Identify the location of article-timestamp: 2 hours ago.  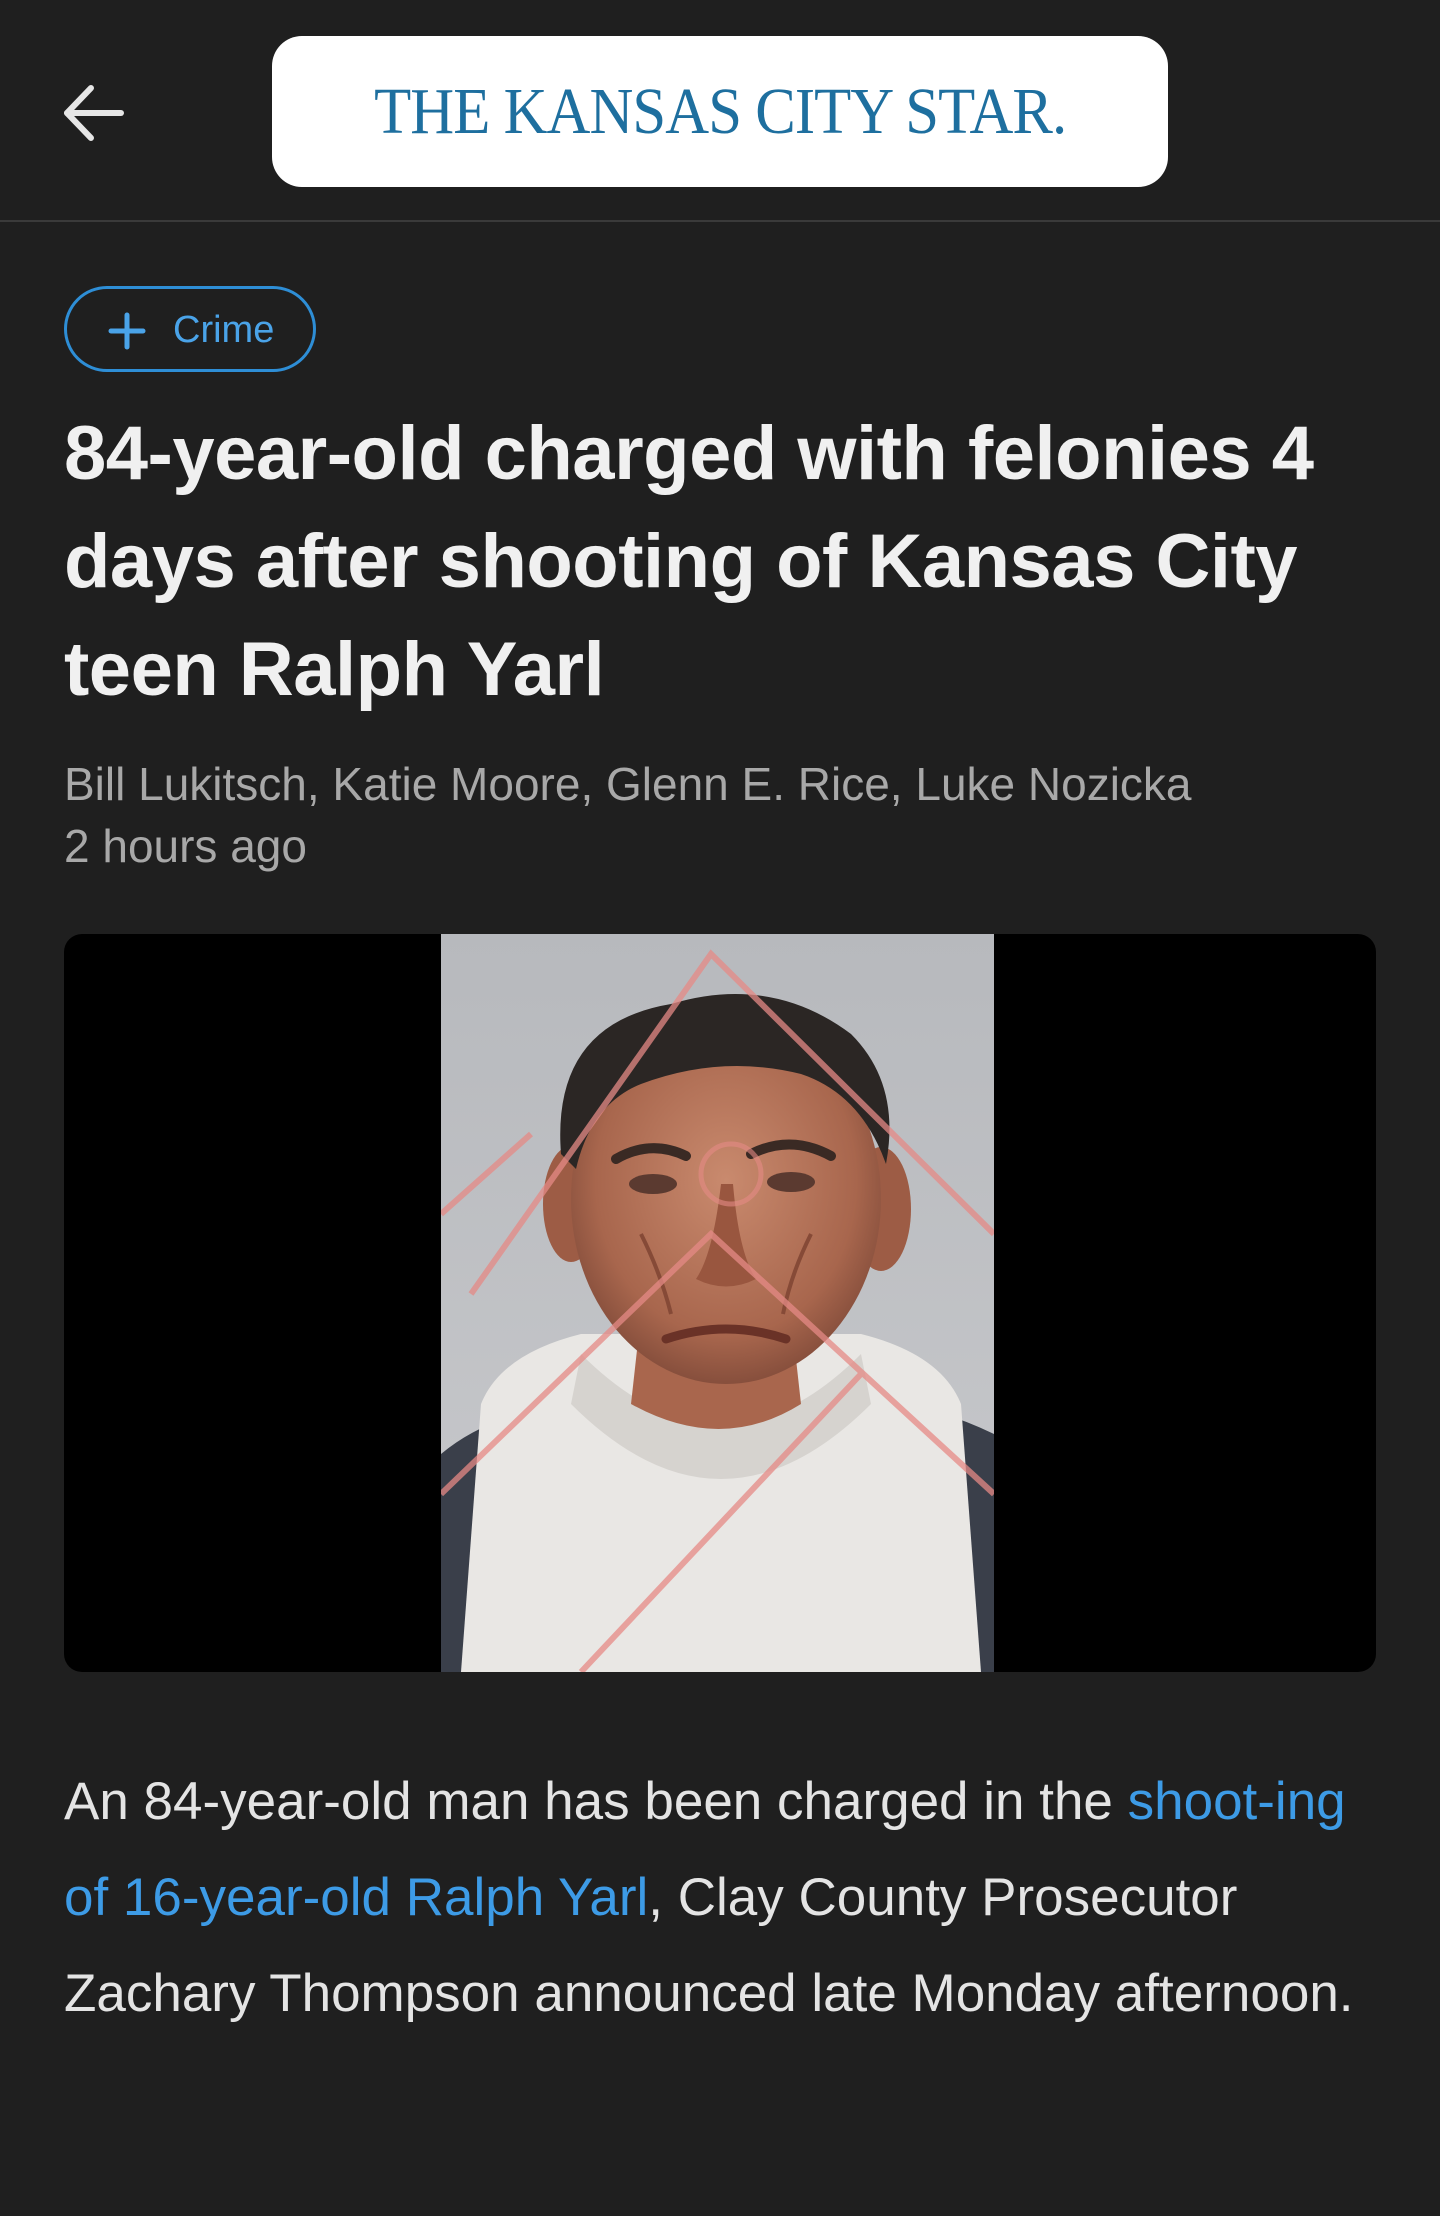
(185, 846).